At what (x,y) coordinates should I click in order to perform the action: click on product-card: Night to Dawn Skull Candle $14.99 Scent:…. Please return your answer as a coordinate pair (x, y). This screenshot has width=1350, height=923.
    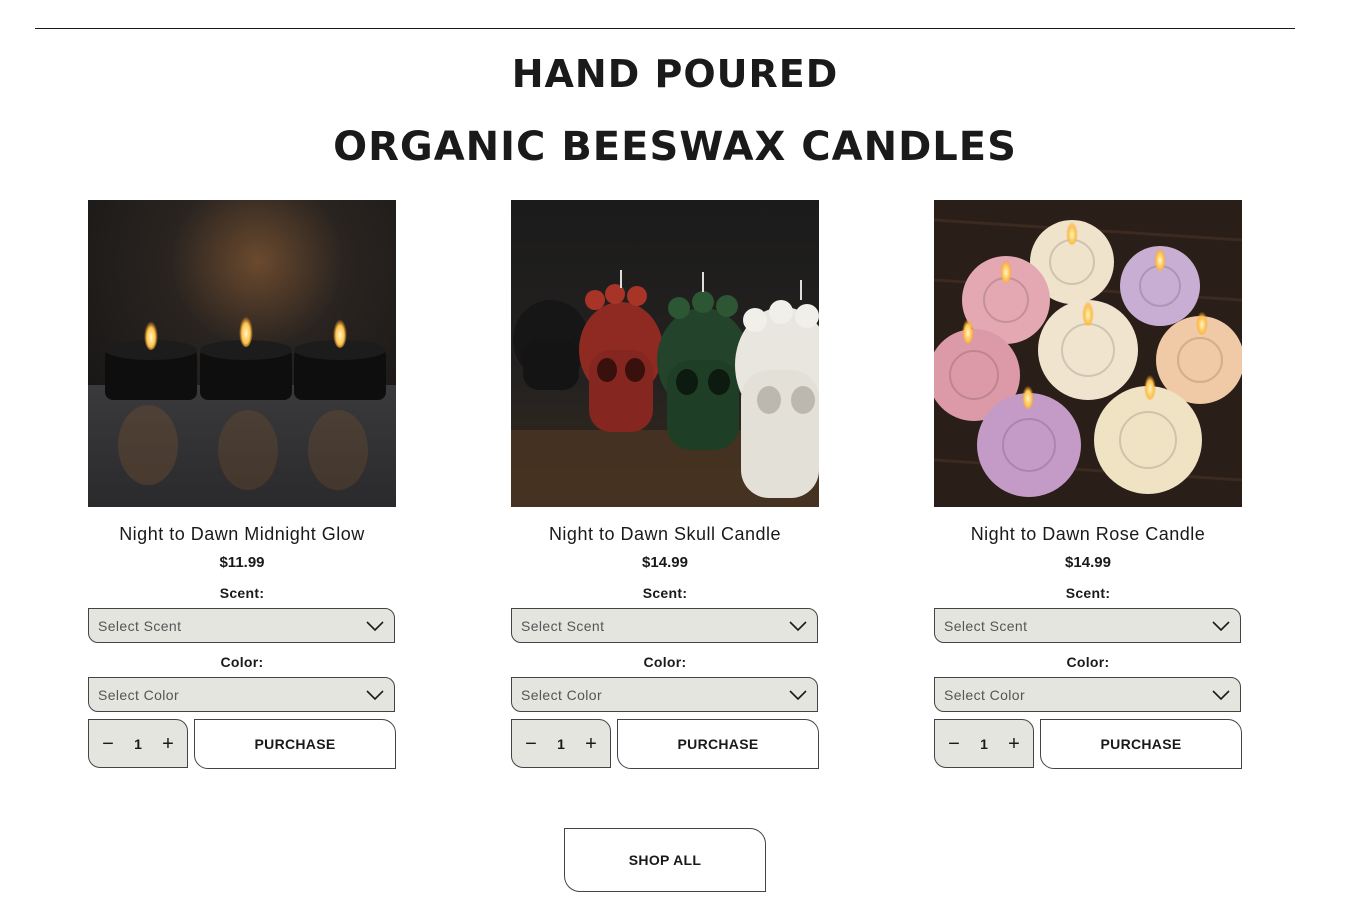
    Looking at the image, I should click on (665, 484).